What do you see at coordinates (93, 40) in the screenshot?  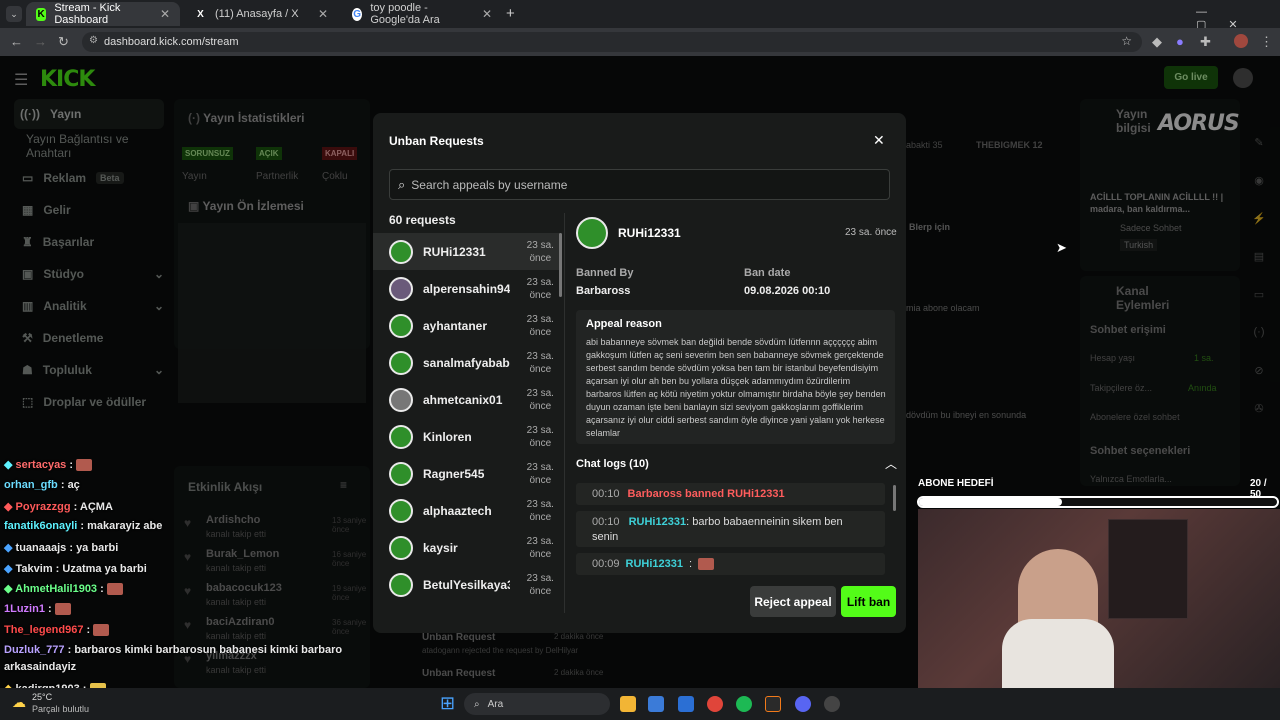 I see `site-info-icon: ⚙` at bounding box center [93, 40].